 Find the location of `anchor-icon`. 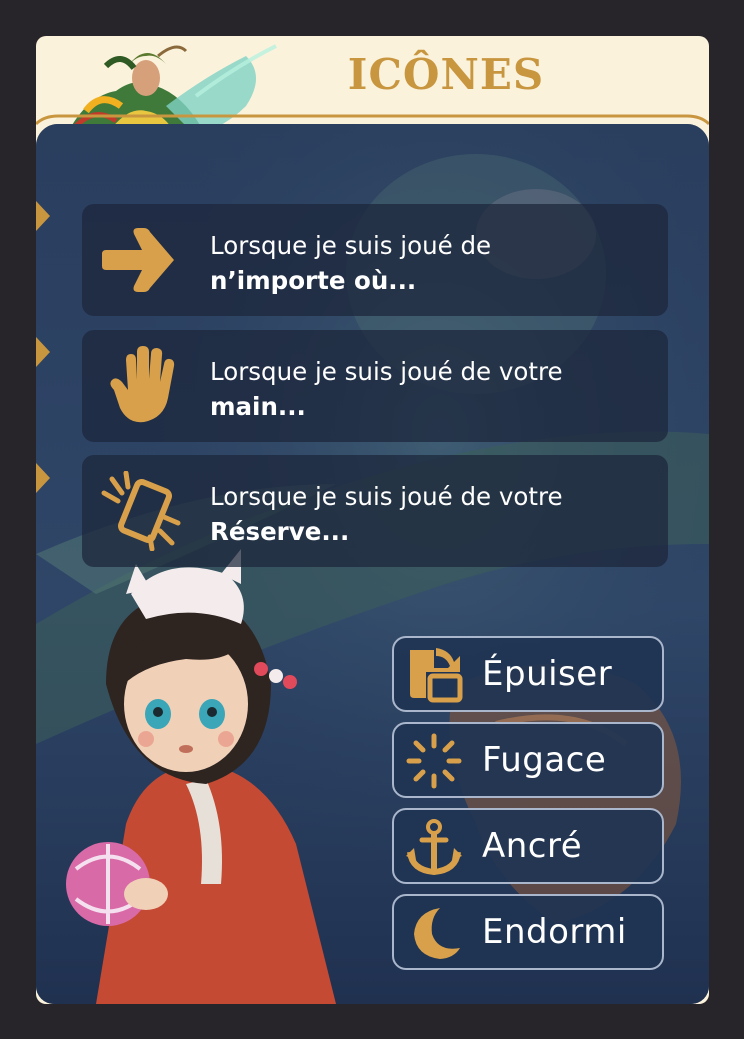

anchor-icon is located at coordinates (434, 847).